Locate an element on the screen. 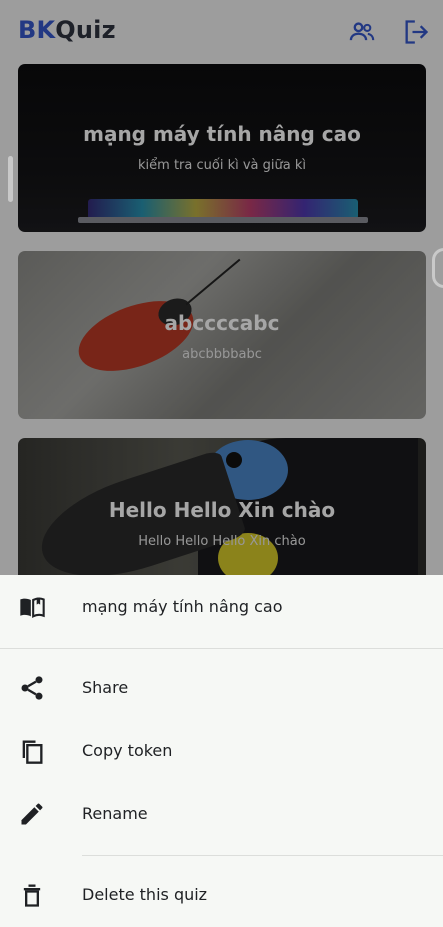 The height and width of the screenshot is (927, 443). edit-icon is located at coordinates (32, 814).